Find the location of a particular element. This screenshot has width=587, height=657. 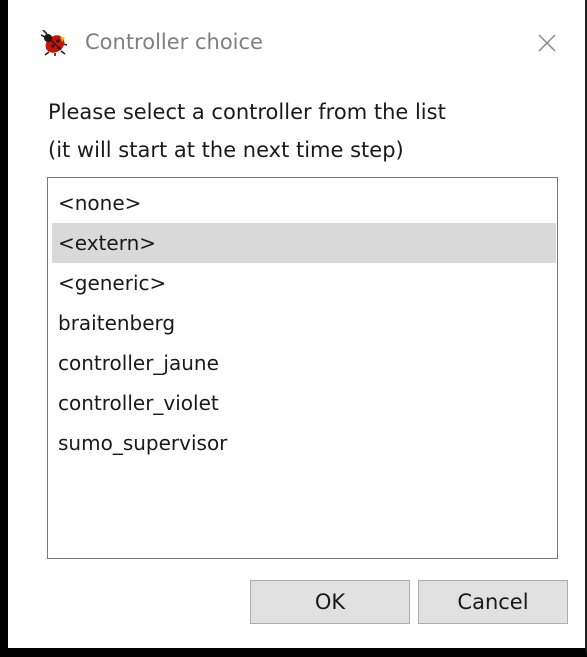

list-item-controller-violet: controller_violet is located at coordinates (304, 403).